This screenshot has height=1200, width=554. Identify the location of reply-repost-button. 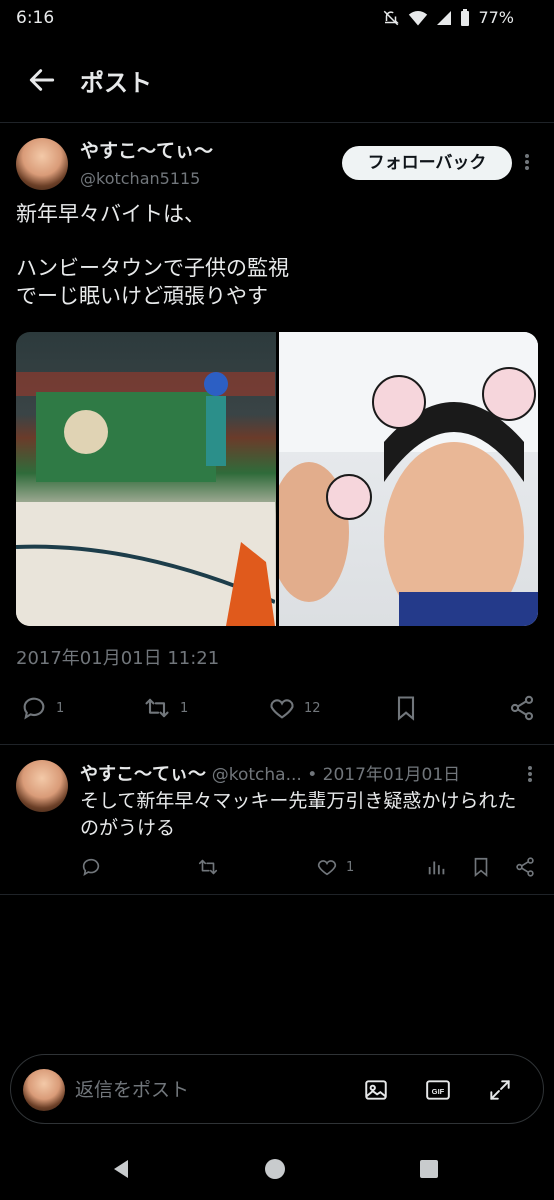
(208, 867).